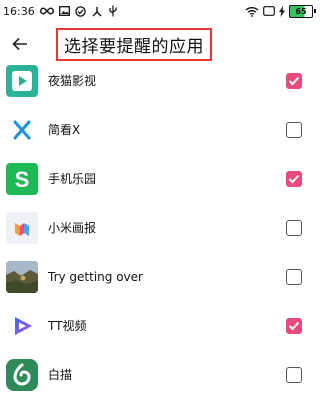 Image resolution: width=320 pixels, height=399 pixels. Describe the element at coordinates (80, 11) in the screenshot. I see `check-circle-icon` at that location.